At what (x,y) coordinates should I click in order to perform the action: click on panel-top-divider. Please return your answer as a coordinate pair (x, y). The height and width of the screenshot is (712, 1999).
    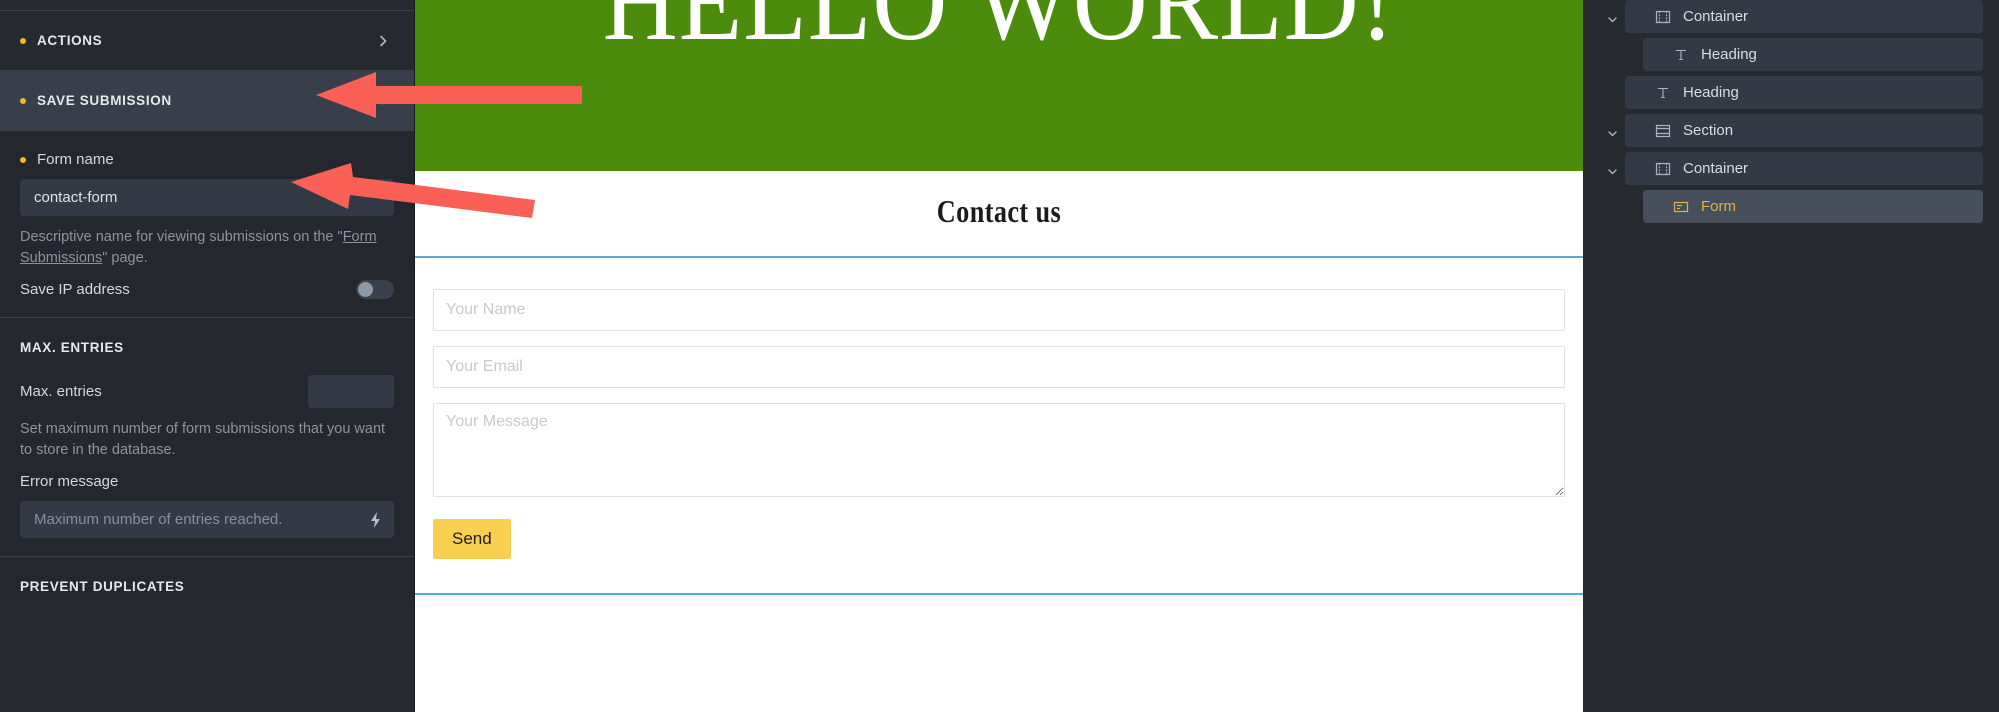
    Looking at the image, I should click on (207, 5).